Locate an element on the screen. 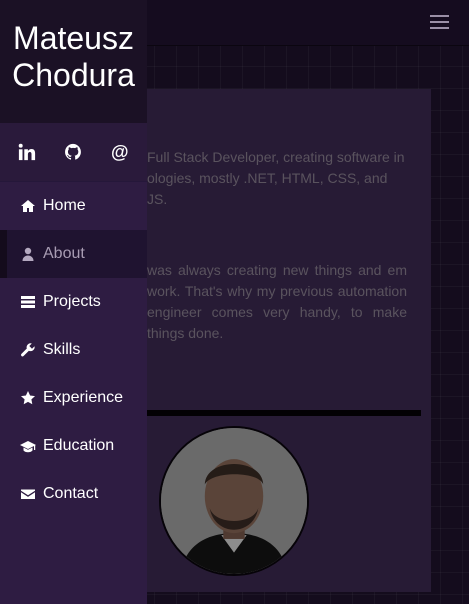 Image resolution: width=469 pixels, height=604 pixels. star-icon is located at coordinates (28, 398).